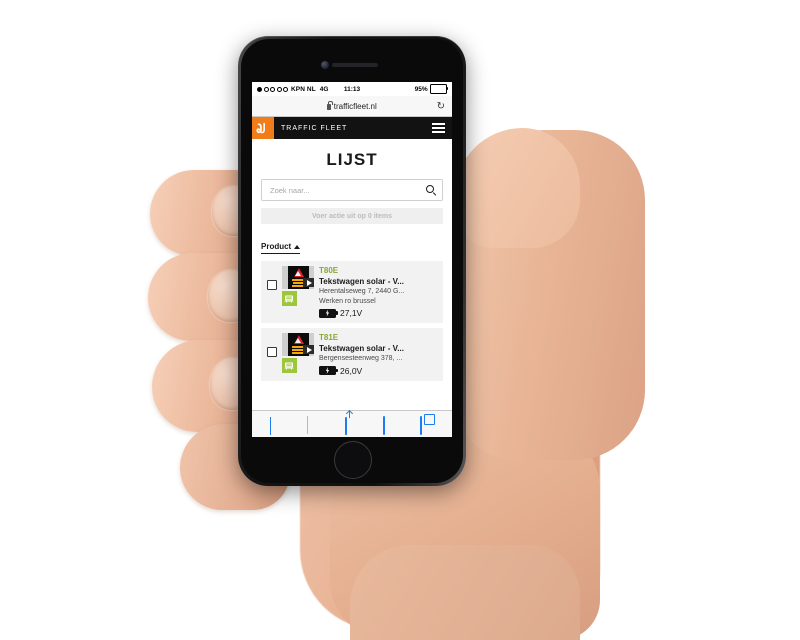 This screenshot has height=640, width=800. Describe the element at coordinates (347, 190) in the screenshot. I see `search-input` at that location.